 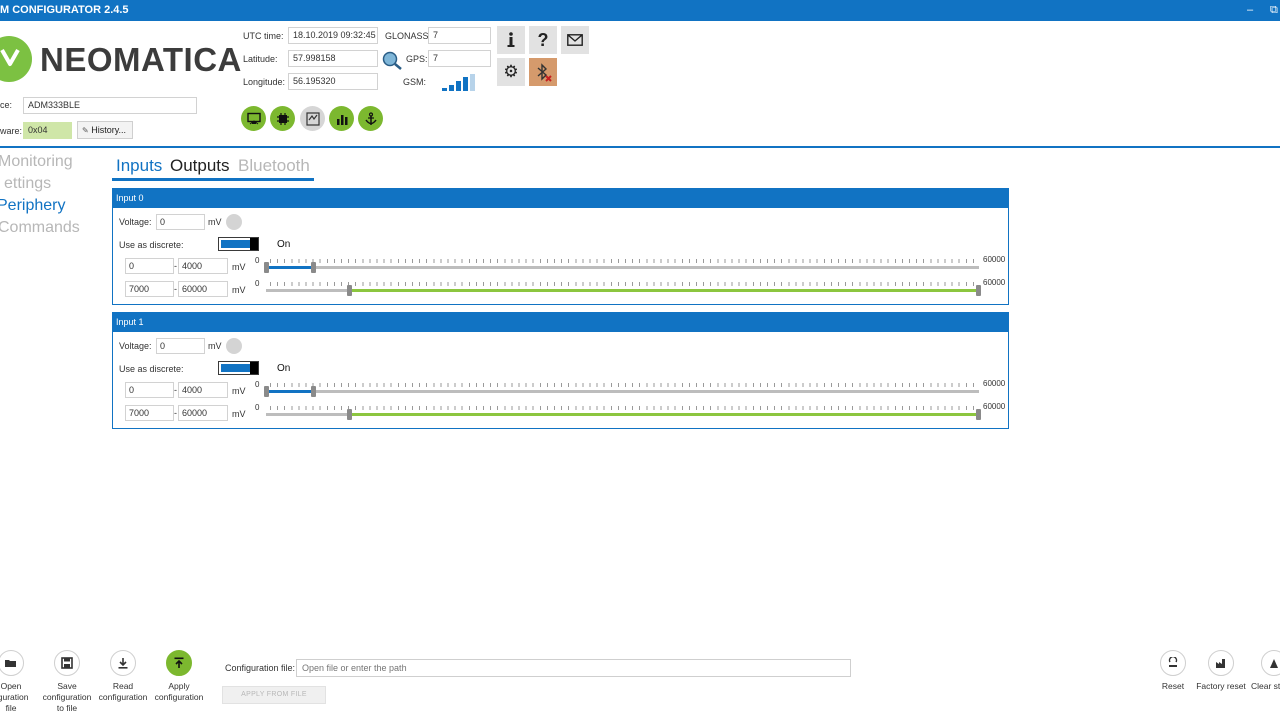 I want to click on config-file-label: Configuration file:, so click(x=260, y=668).